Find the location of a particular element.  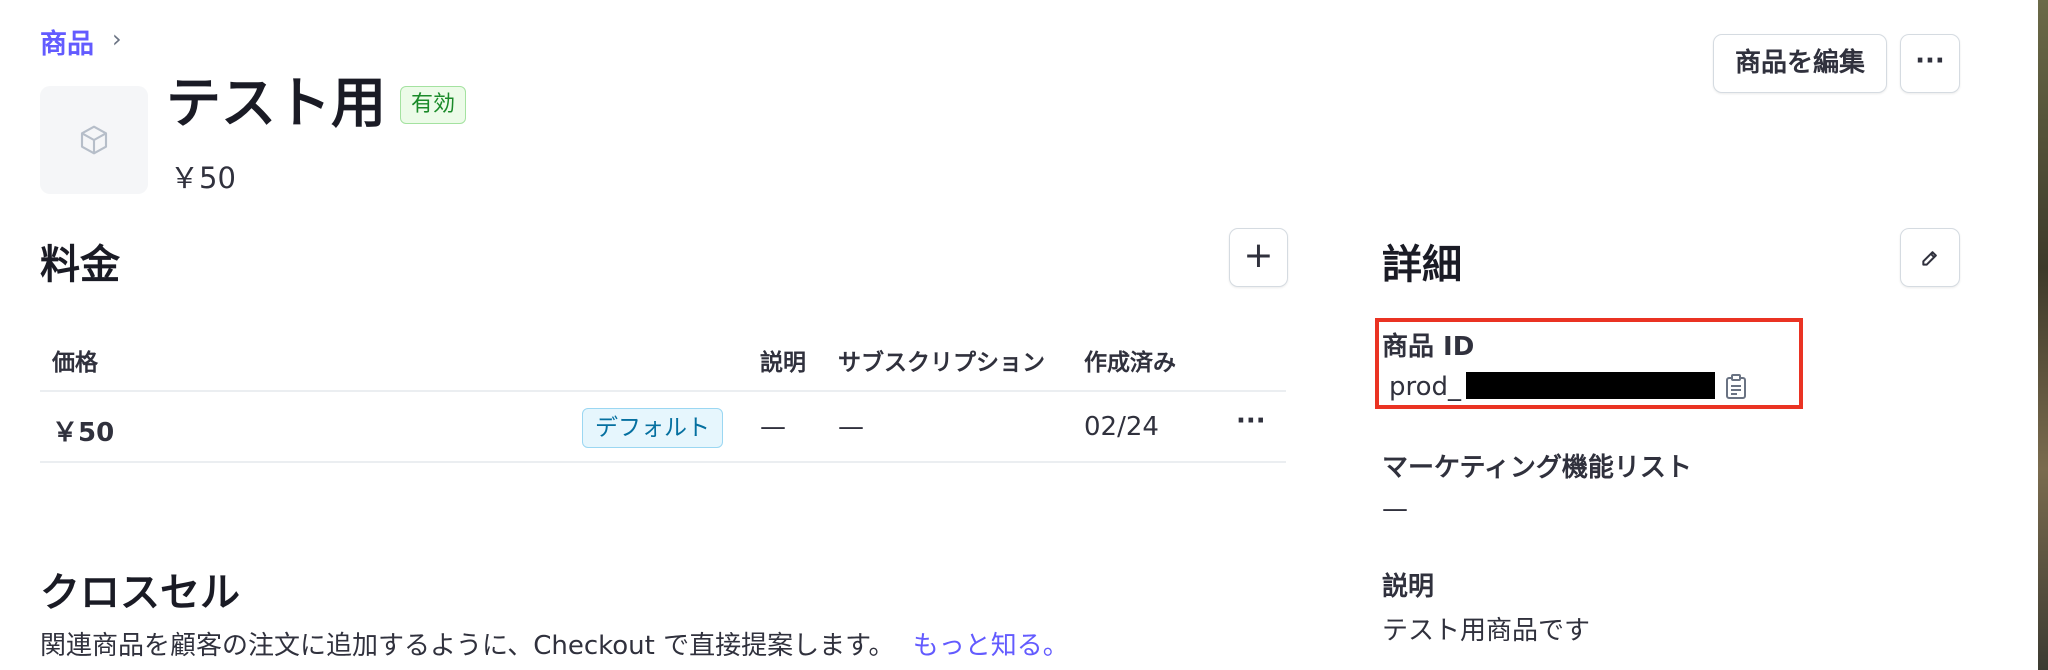

edit-details-button is located at coordinates (1930, 257).